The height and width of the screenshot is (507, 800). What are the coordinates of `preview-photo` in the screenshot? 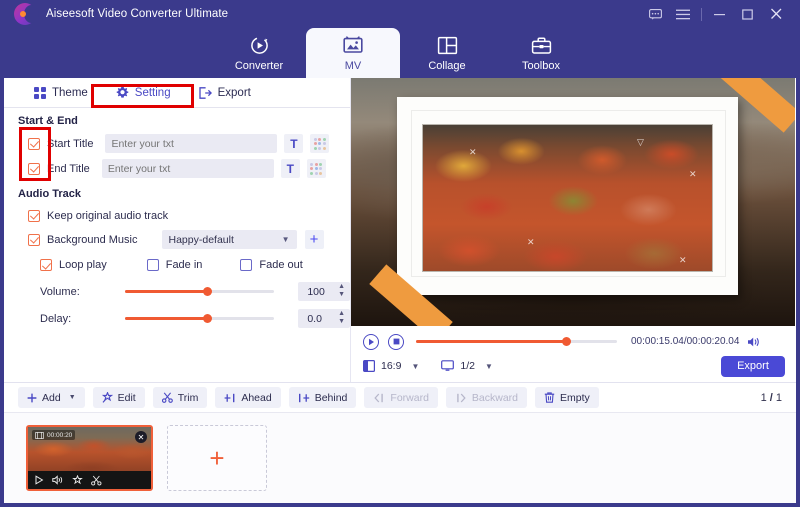 It's located at (567, 198).